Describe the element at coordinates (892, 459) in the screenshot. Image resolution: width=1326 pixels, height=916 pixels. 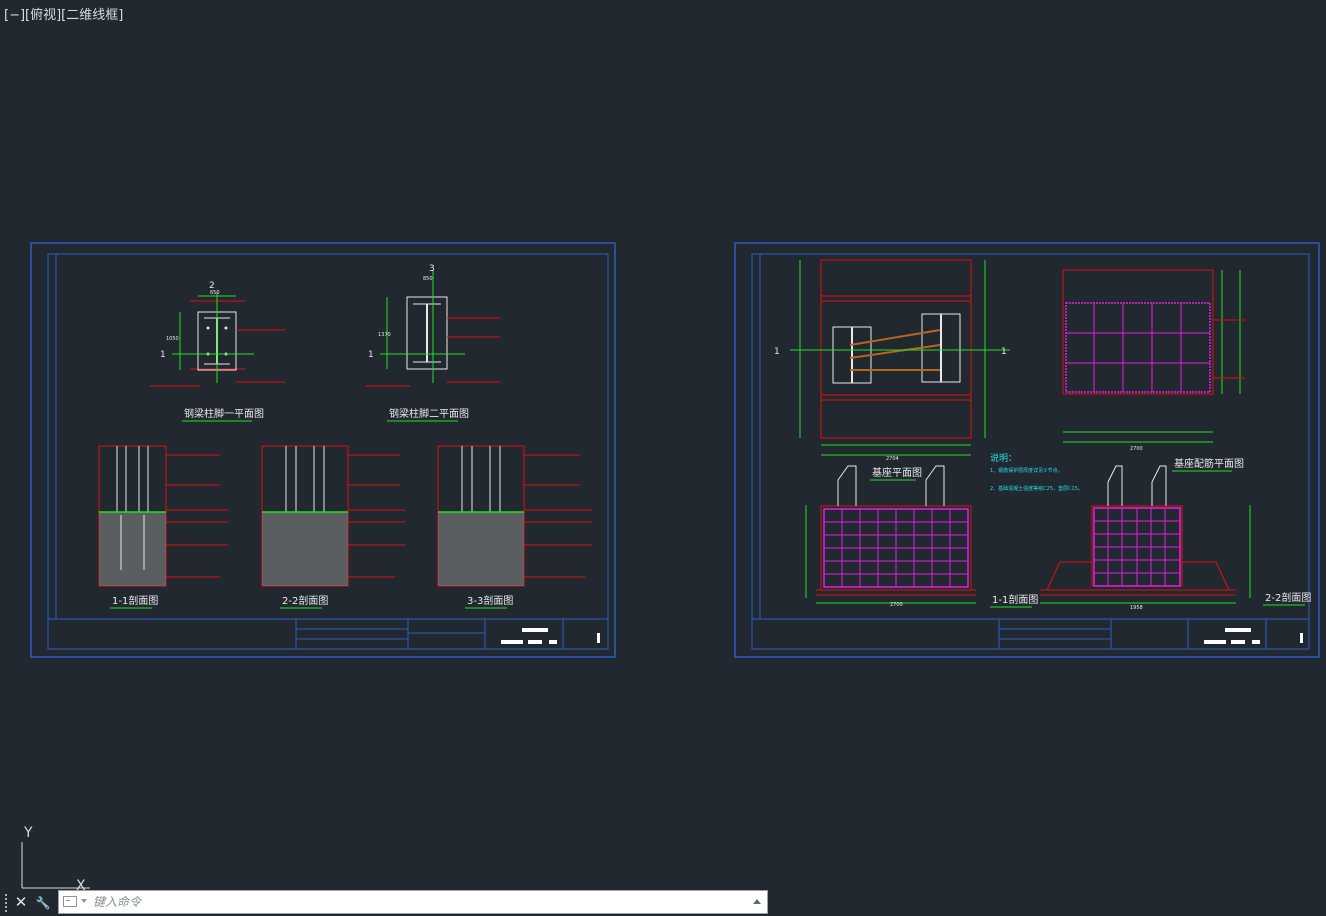
I see `base-plan-width: 2704` at that location.